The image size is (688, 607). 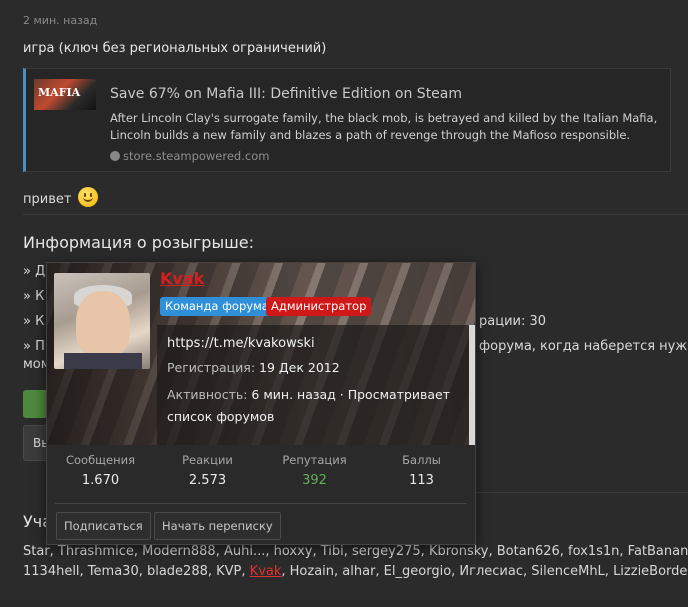 What do you see at coordinates (134, 571) in the screenshot?
I see `participants-names: 1134hell, Tema30, blade288, KVP,` at bounding box center [134, 571].